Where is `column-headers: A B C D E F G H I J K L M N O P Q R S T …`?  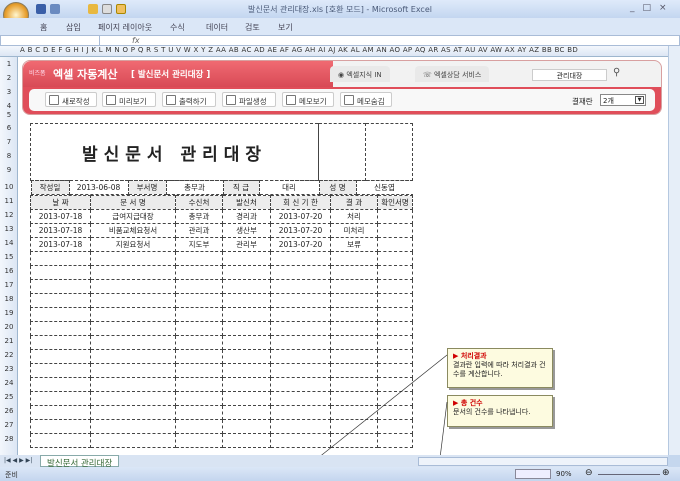 column-headers: A B C D E F G H I J K L M N O P Q R S T … is located at coordinates (340, 51).